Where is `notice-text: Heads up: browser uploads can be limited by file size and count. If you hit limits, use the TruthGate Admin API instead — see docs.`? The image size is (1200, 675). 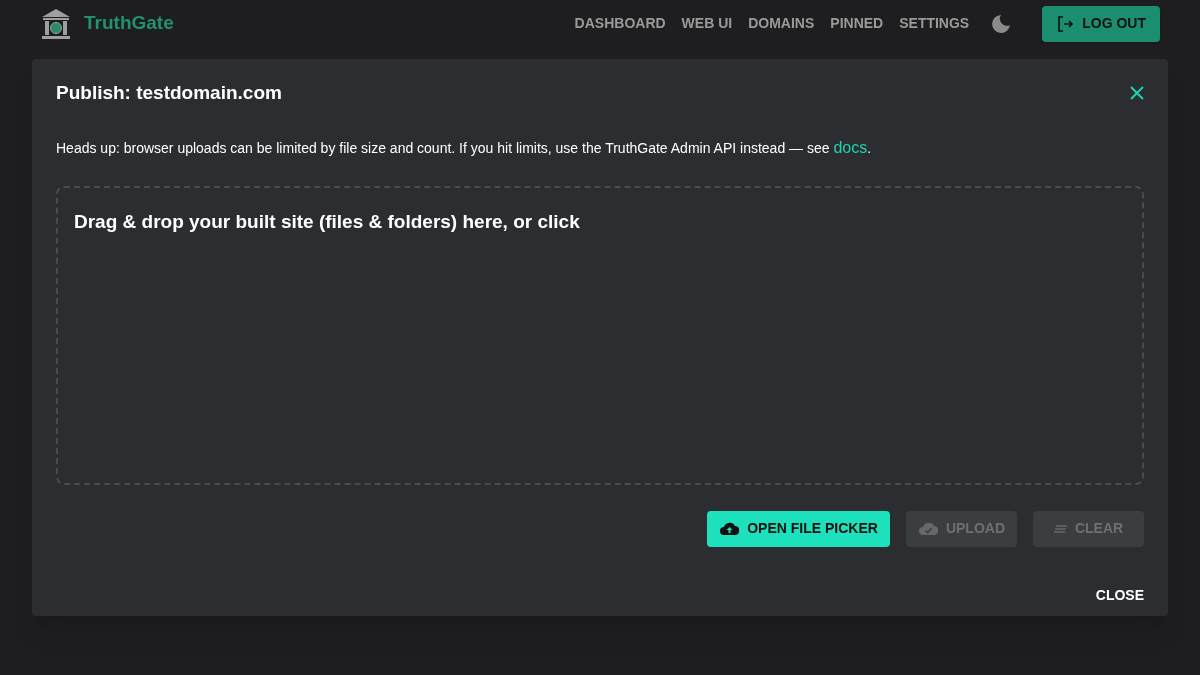
notice-text: Heads up: browser uploads can be limited by file size and count. If you hit limits, use the TruthGate Admin API instead — see docs. is located at coordinates (464, 147).